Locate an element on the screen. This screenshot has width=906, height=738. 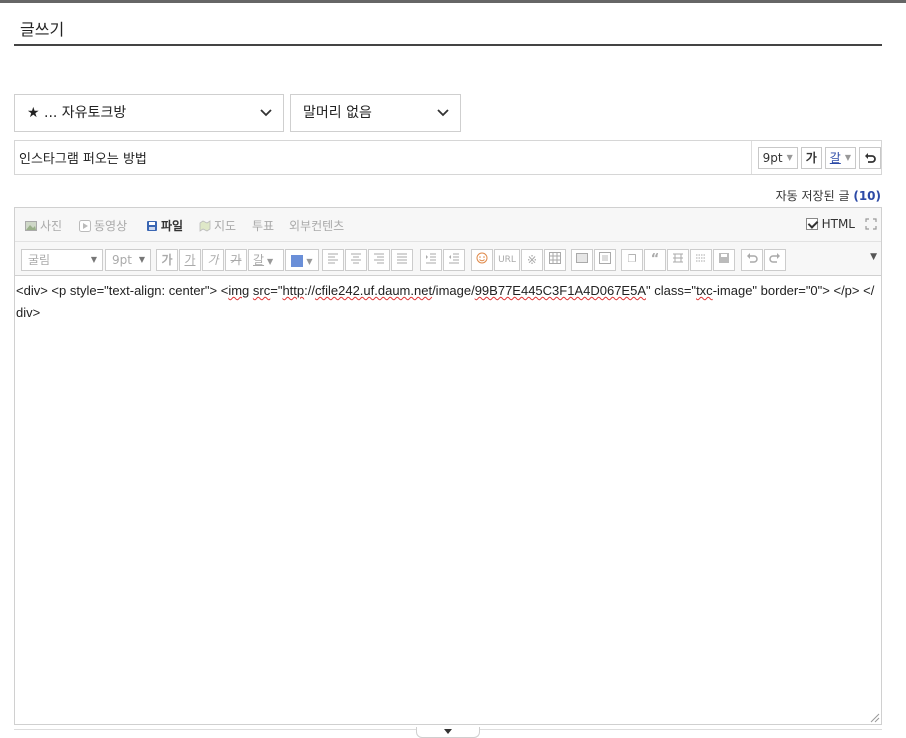
bold-button: 가 is located at coordinates (167, 260).